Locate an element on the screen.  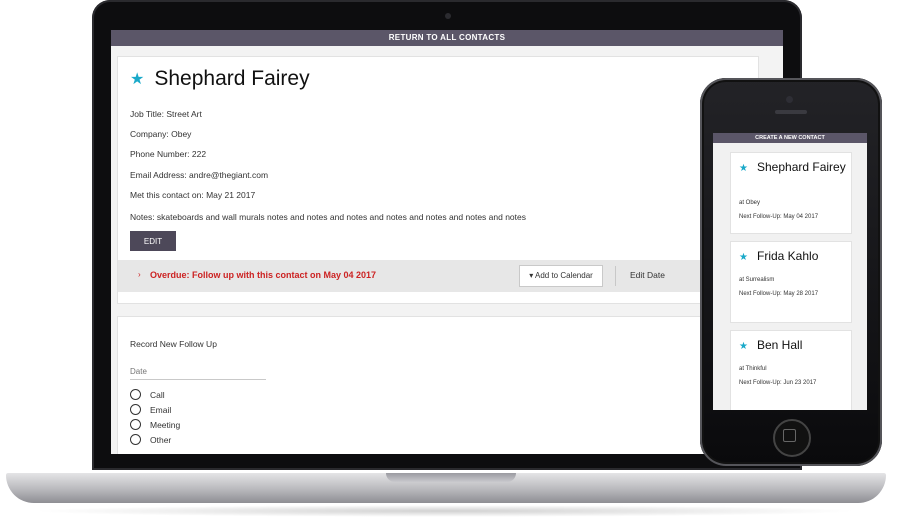
followup-option-other: Other is located at coordinates (150, 439).